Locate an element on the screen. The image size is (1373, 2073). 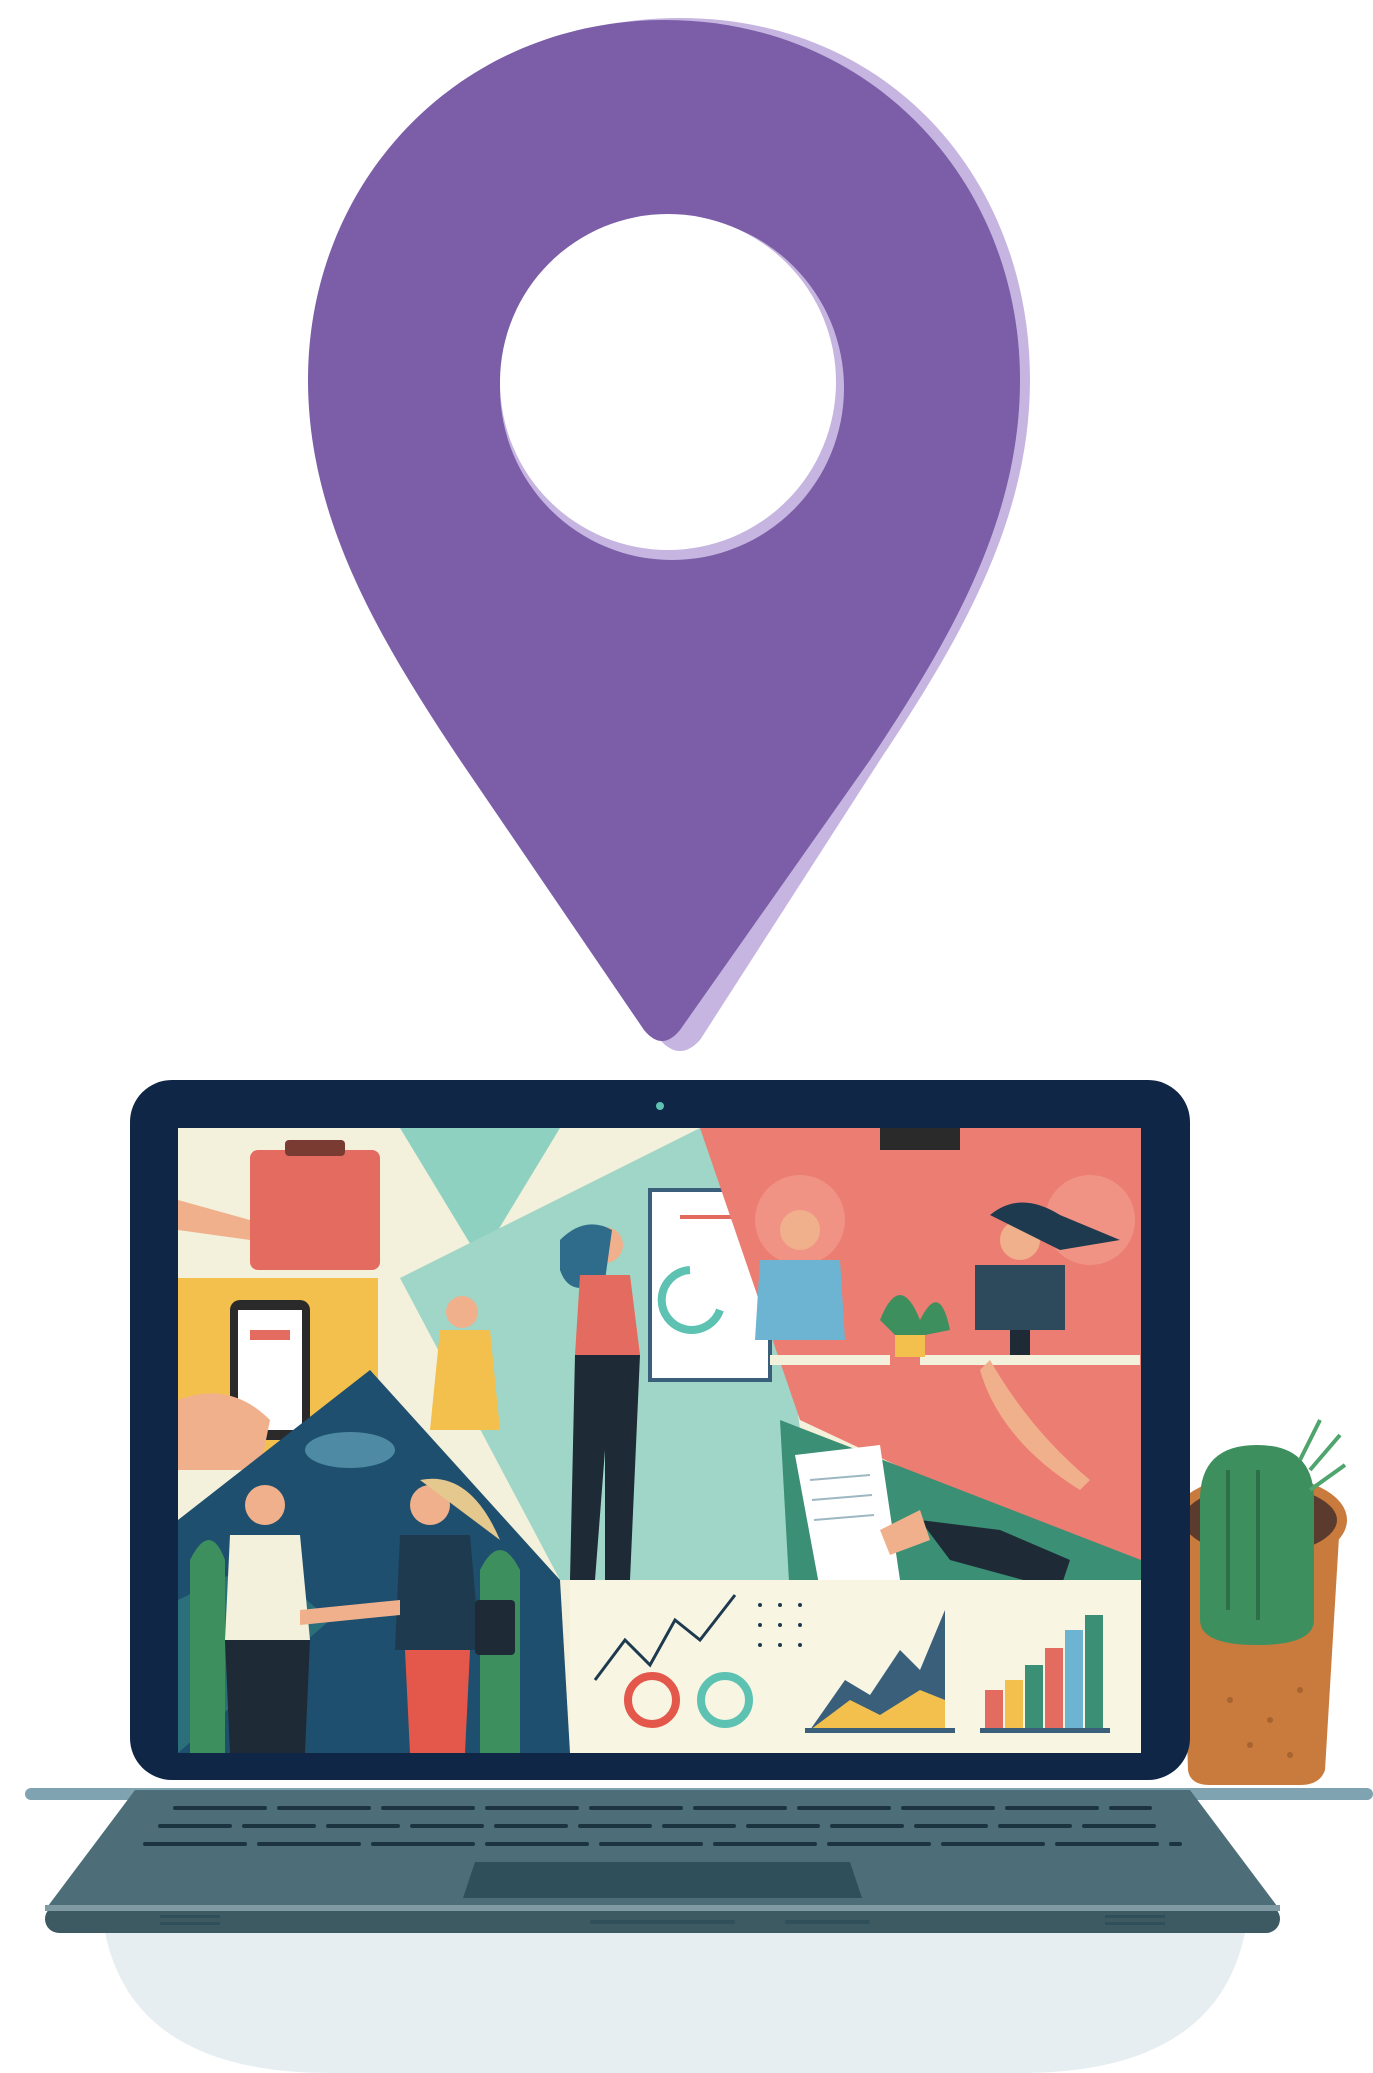
cactus-plant is located at coordinates (1260, 1602).